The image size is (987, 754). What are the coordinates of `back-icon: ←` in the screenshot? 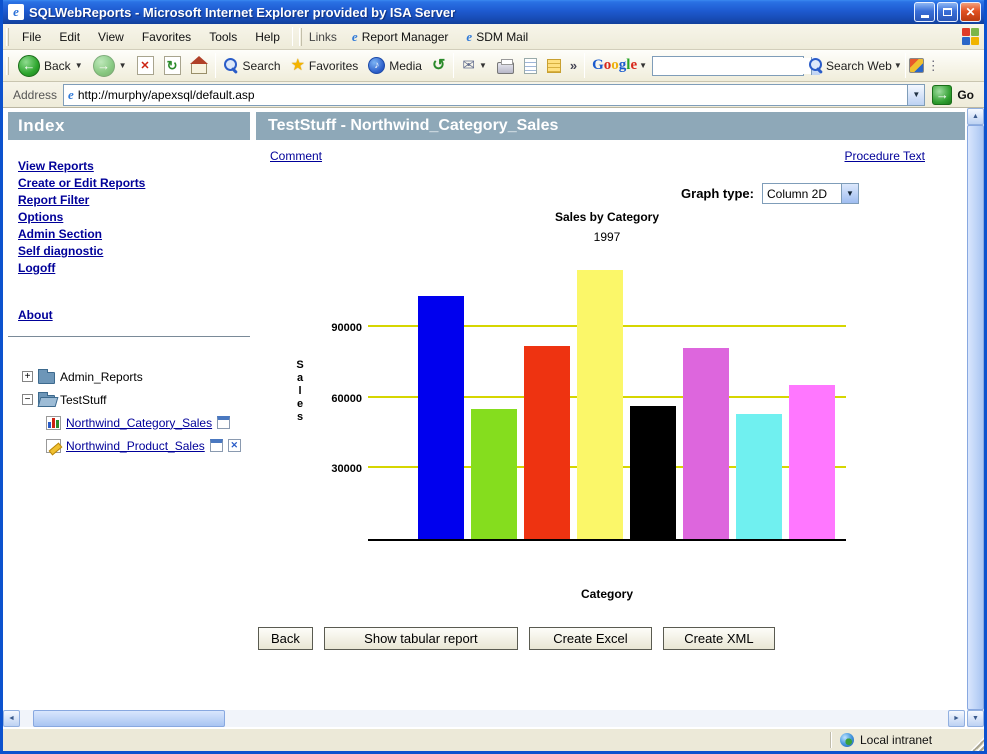 It's located at (29, 65).